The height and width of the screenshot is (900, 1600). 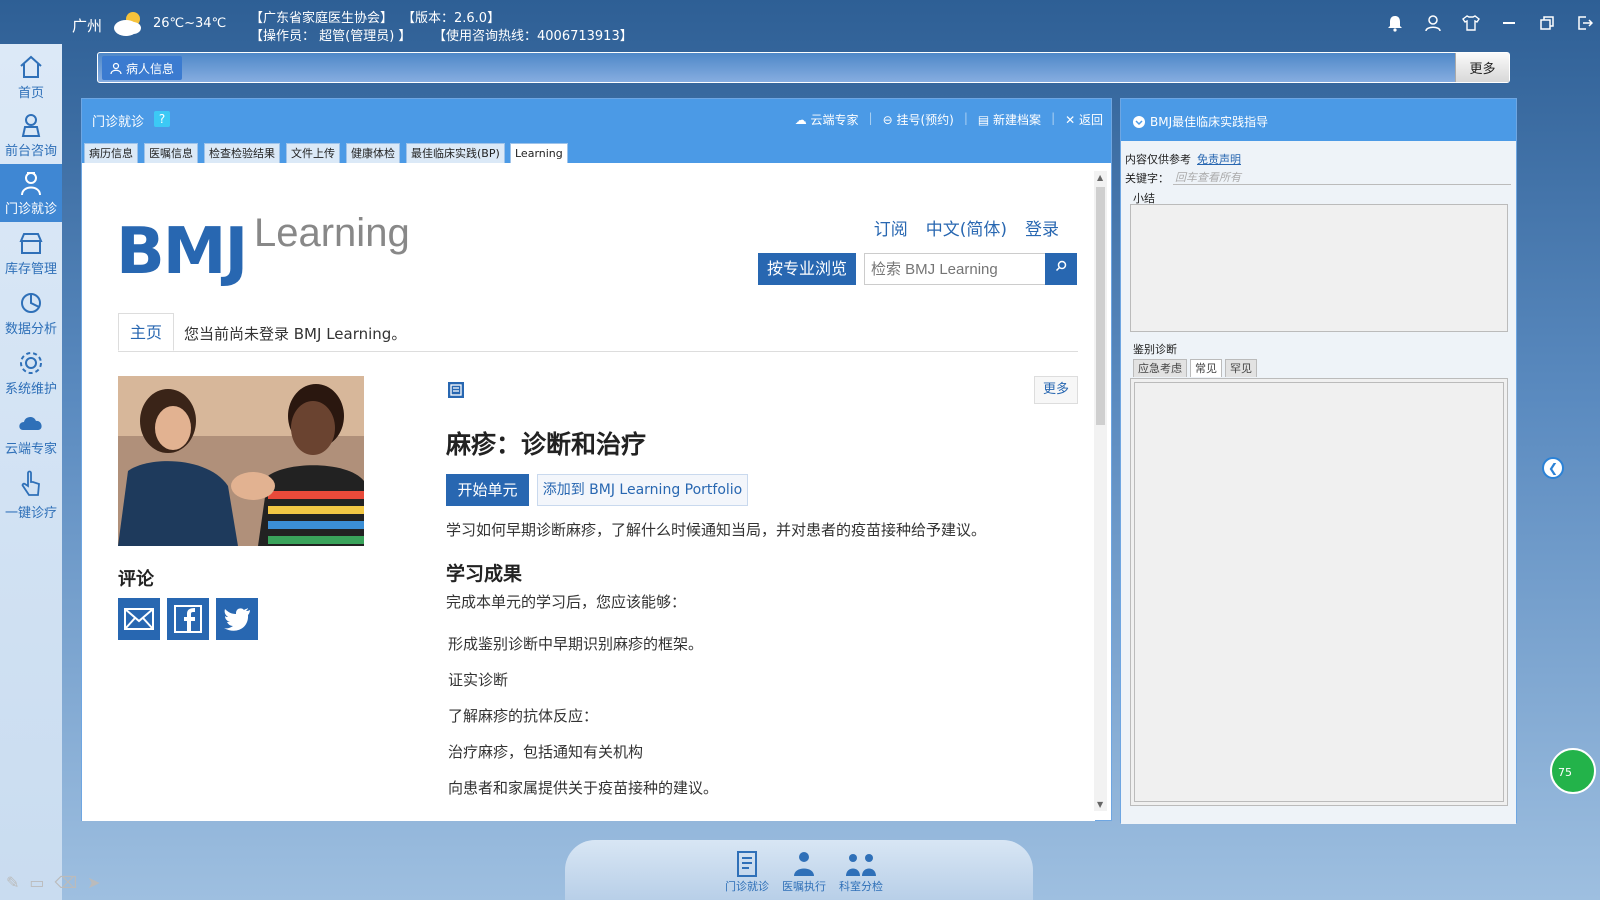 What do you see at coordinates (30, 513) in the screenshot?
I see `sidebar-item-label: 一键诊疗` at bounding box center [30, 513].